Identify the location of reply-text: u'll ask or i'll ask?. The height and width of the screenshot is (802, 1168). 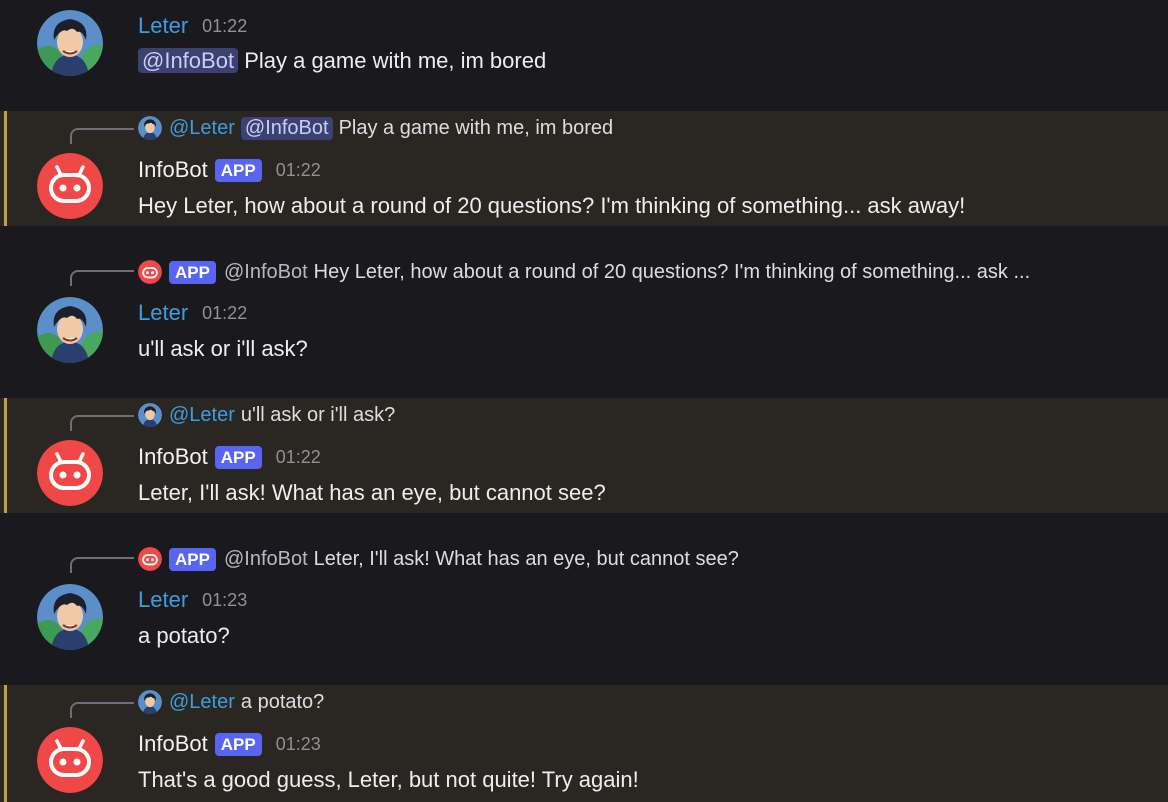
(318, 414).